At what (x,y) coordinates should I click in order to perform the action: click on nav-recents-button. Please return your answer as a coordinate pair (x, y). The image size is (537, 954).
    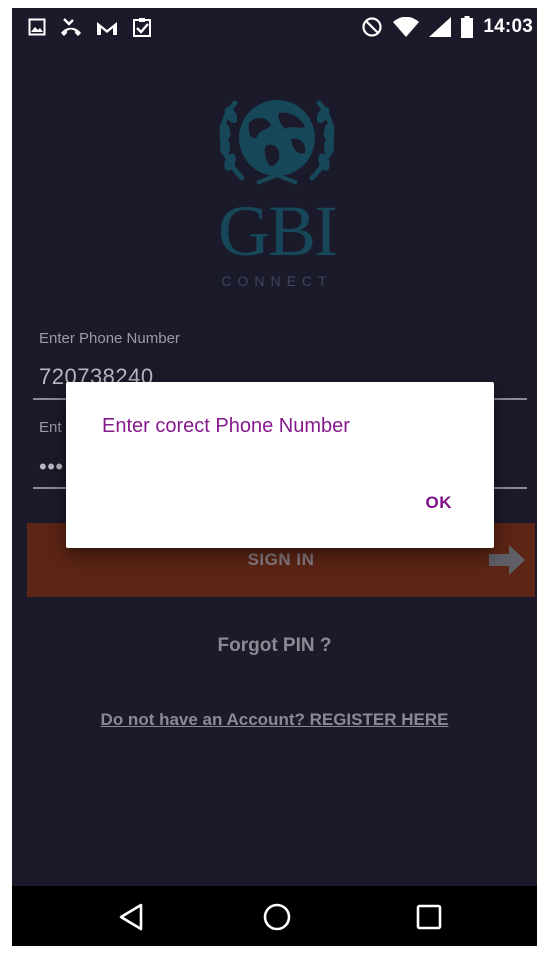
    Looking at the image, I should click on (429, 917).